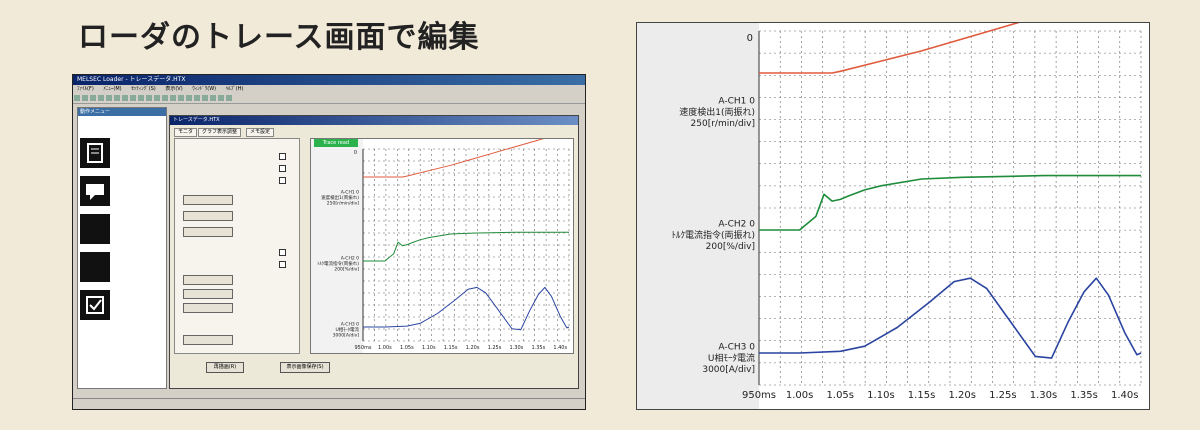 This screenshot has height=430, width=1200. What do you see at coordinates (186, 132) in the screenshot?
I see `tab-monitor: モニタ` at bounding box center [186, 132].